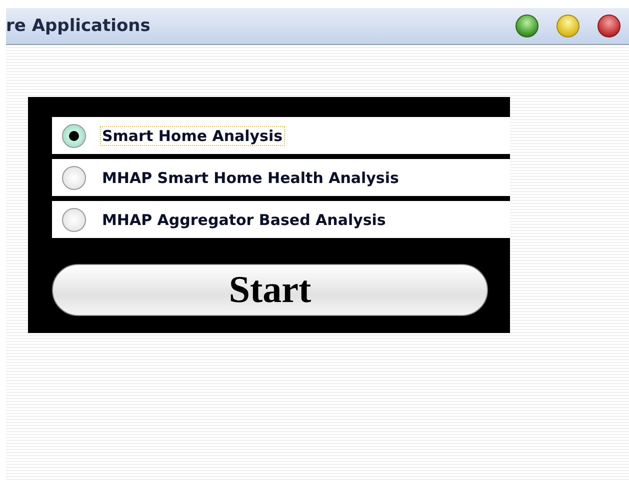 The height and width of the screenshot is (480, 629). I want to click on maximize-icon, so click(527, 26).